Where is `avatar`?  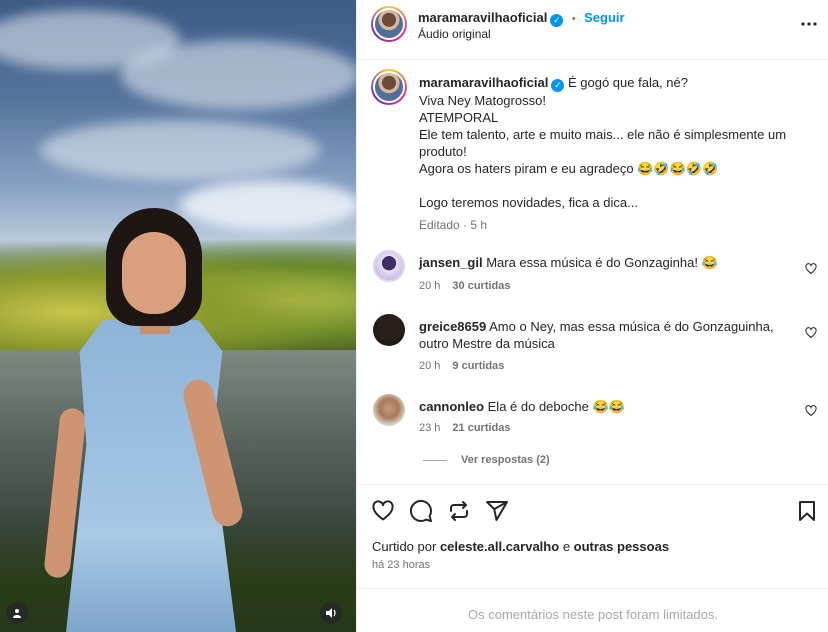 avatar is located at coordinates (389, 24).